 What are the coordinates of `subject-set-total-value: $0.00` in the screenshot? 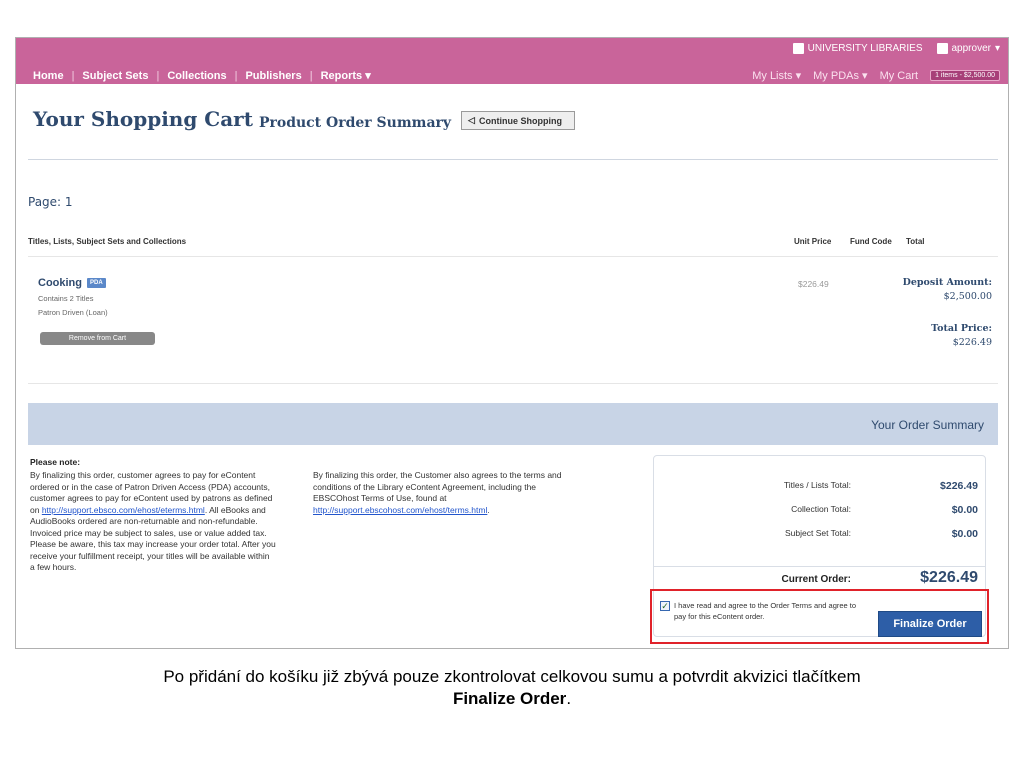 It's located at (964, 534).